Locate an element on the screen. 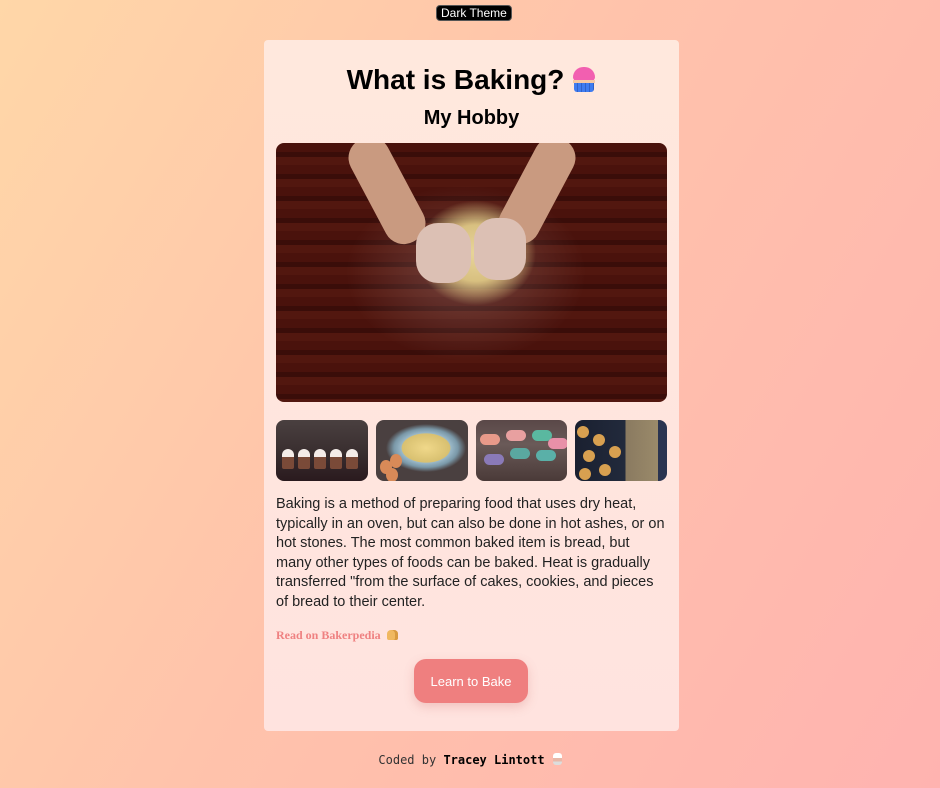 The image size is (940, 788). dark-theme-toggle: Dark Theme is located at coordinates (474, 13).